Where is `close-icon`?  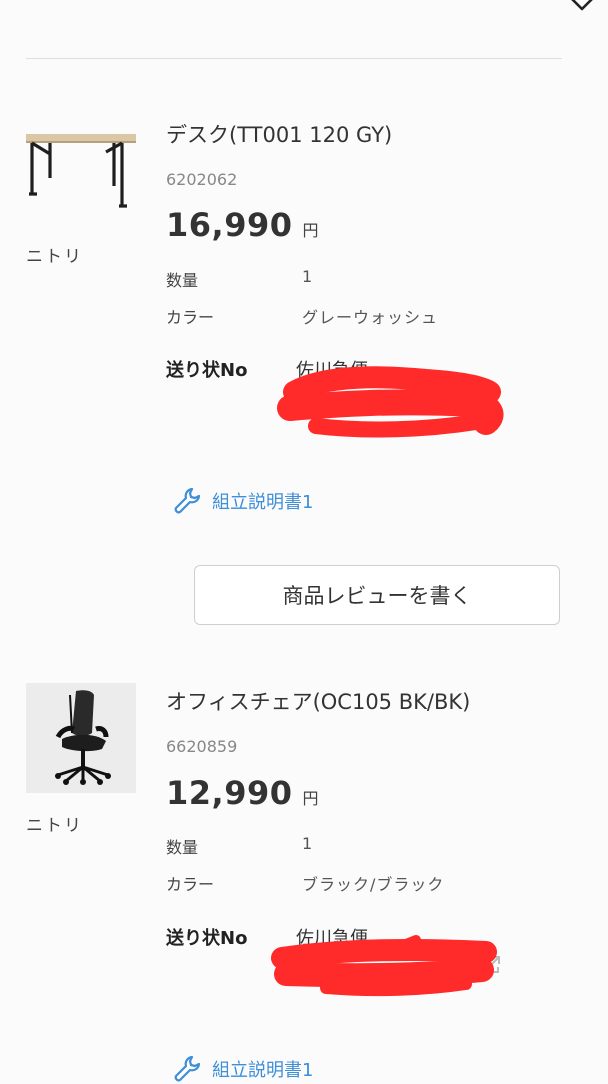 close-icon is located at coordinates (582, 5).